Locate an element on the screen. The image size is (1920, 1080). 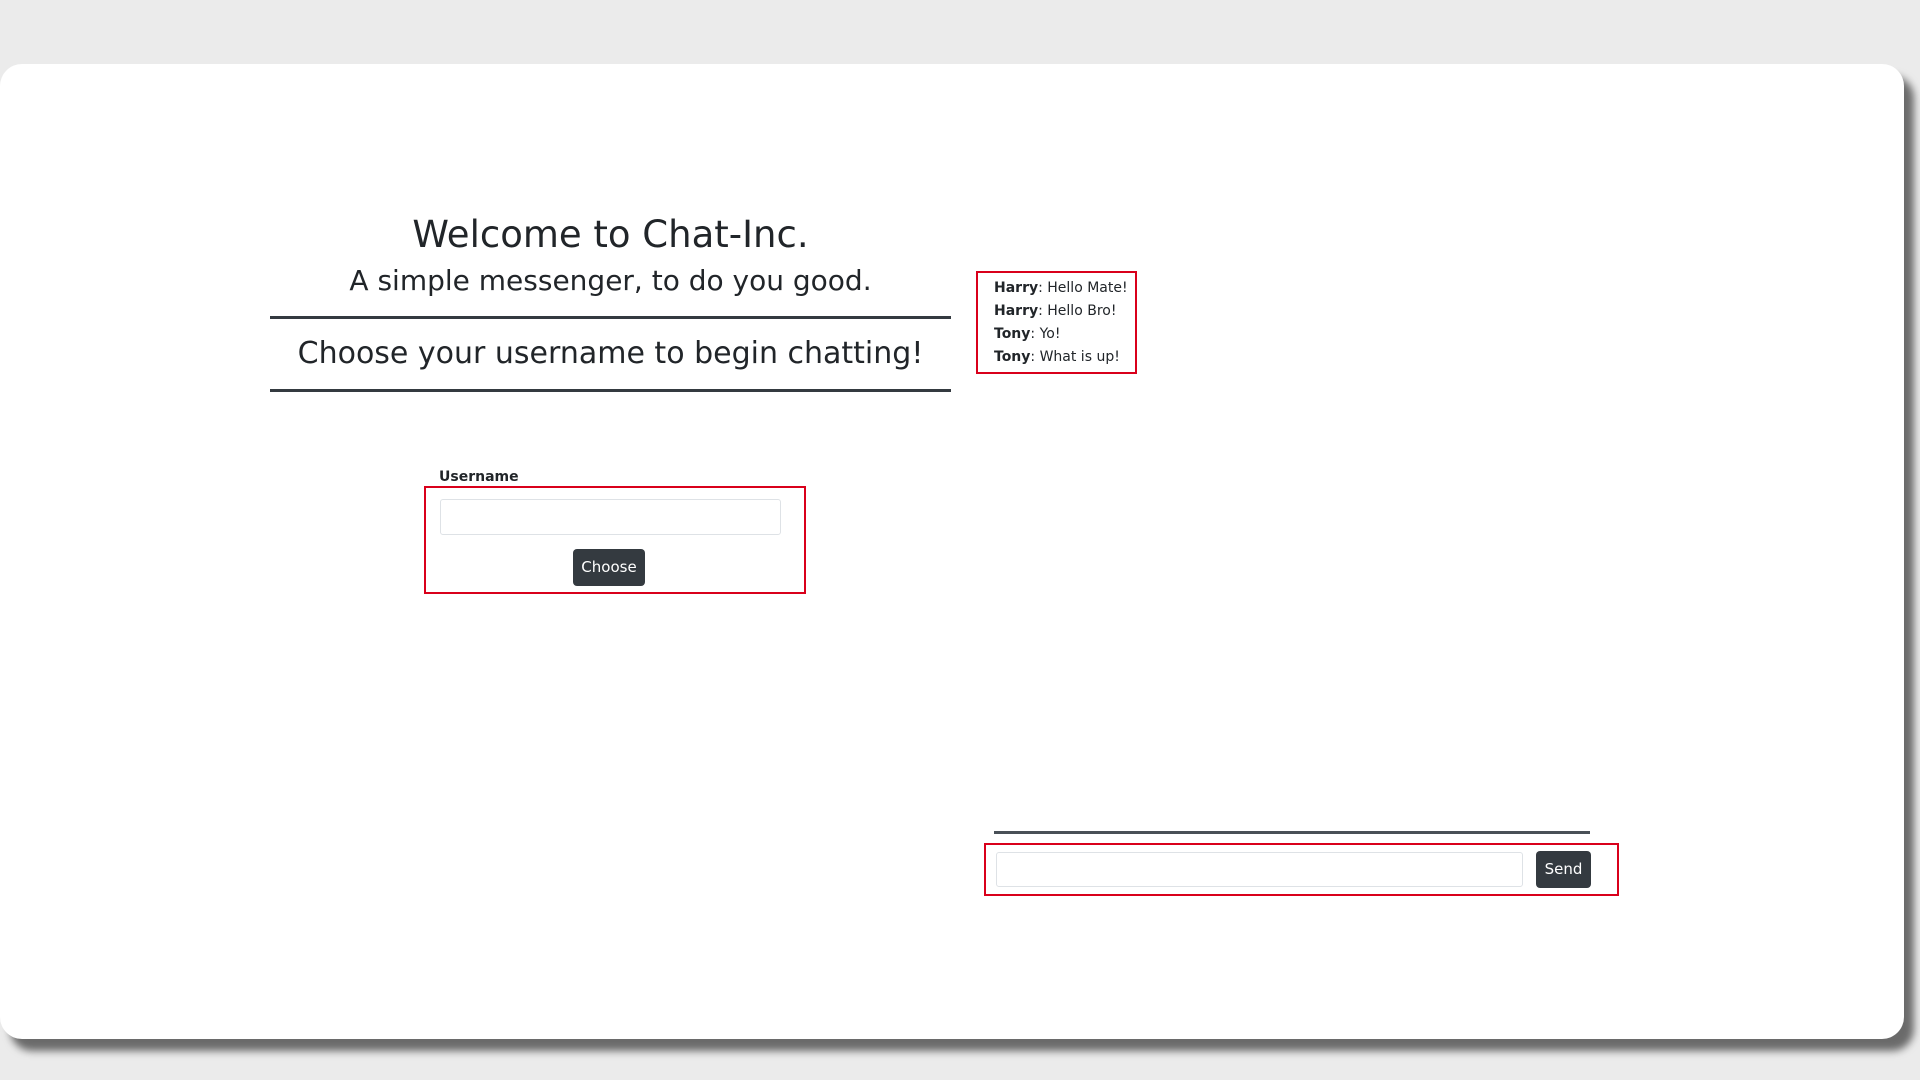
message-composer: Send is located at coordinates (1301, 869).